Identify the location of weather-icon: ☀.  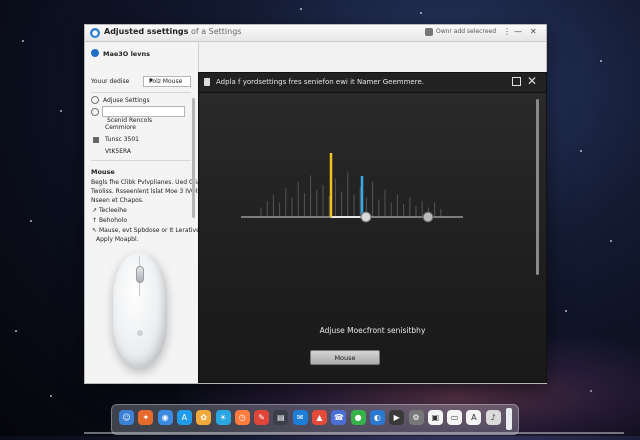
(223, 417).